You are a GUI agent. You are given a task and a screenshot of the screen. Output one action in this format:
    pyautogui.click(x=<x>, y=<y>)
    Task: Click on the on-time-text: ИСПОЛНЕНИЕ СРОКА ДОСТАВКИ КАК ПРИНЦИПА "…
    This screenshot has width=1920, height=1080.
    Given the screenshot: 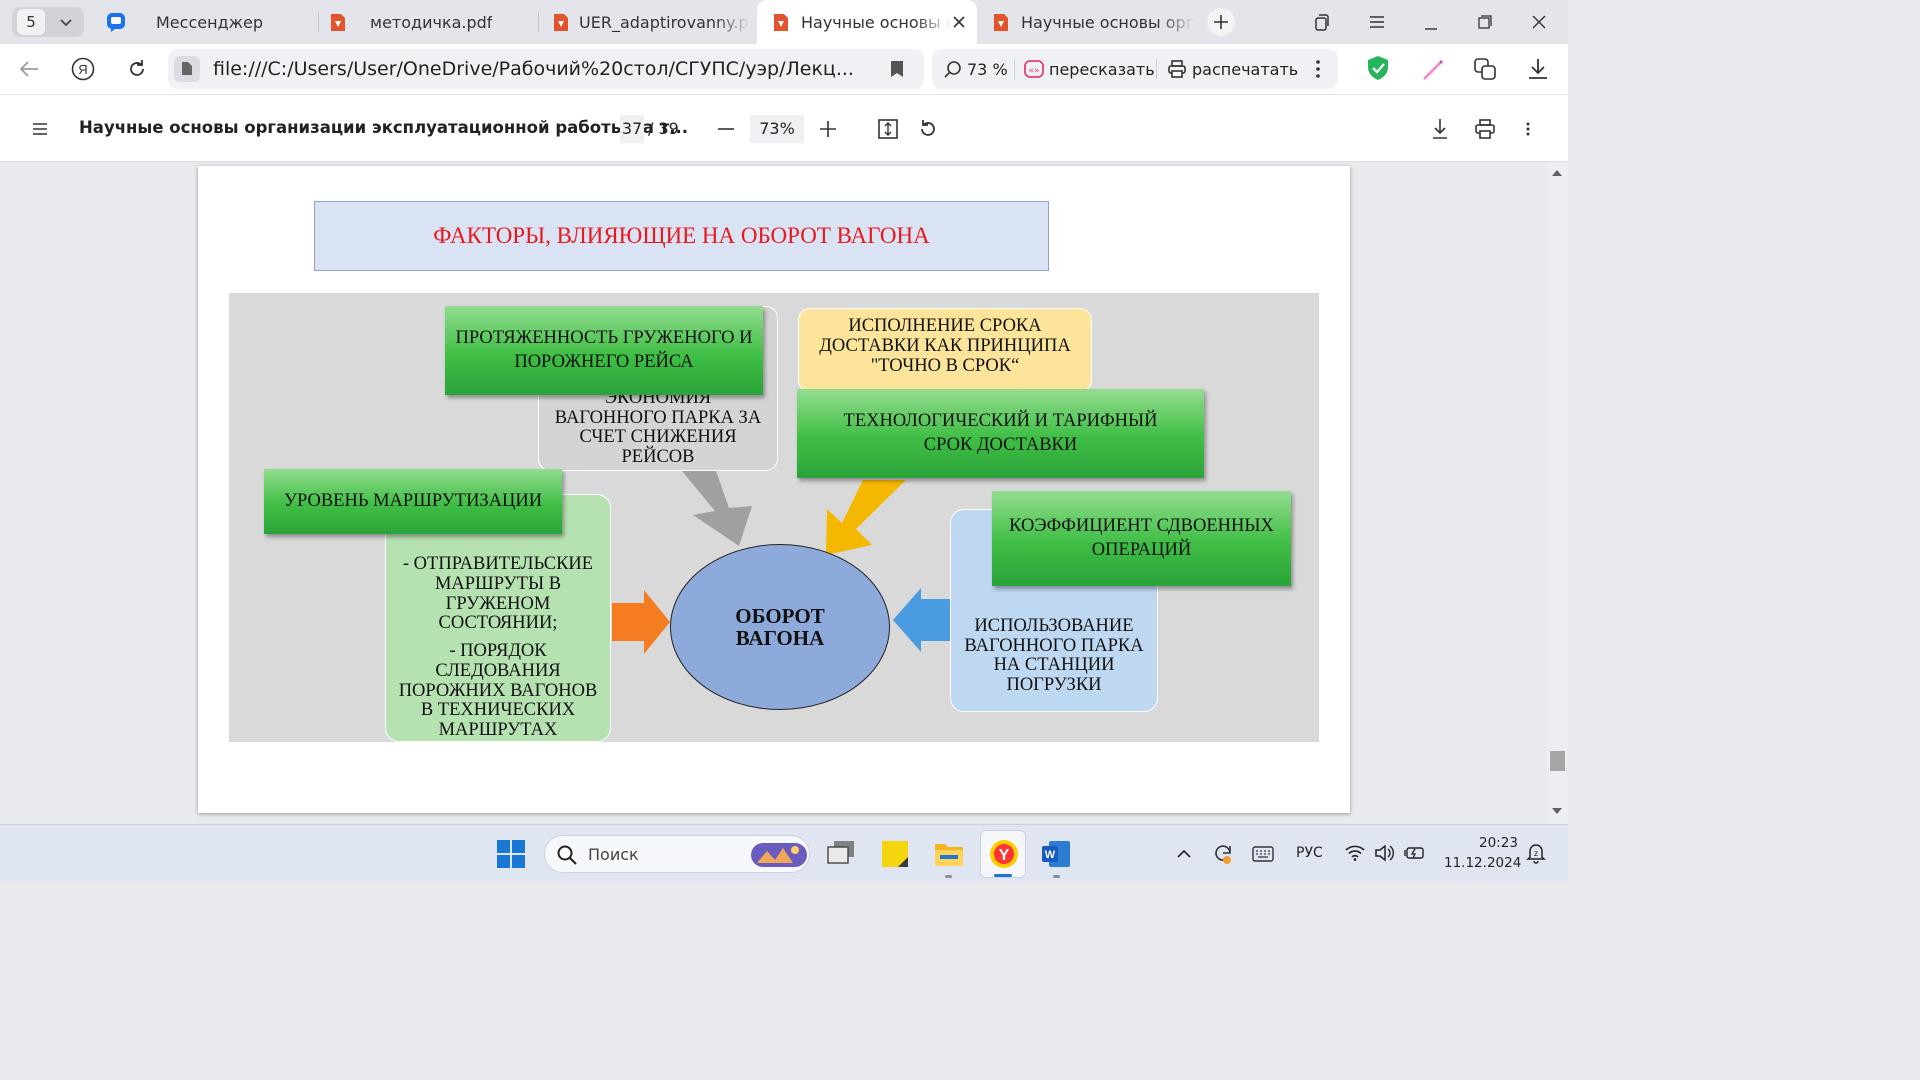 What is the action you would take?
    pyautogui.click(x=945, y=346)
    